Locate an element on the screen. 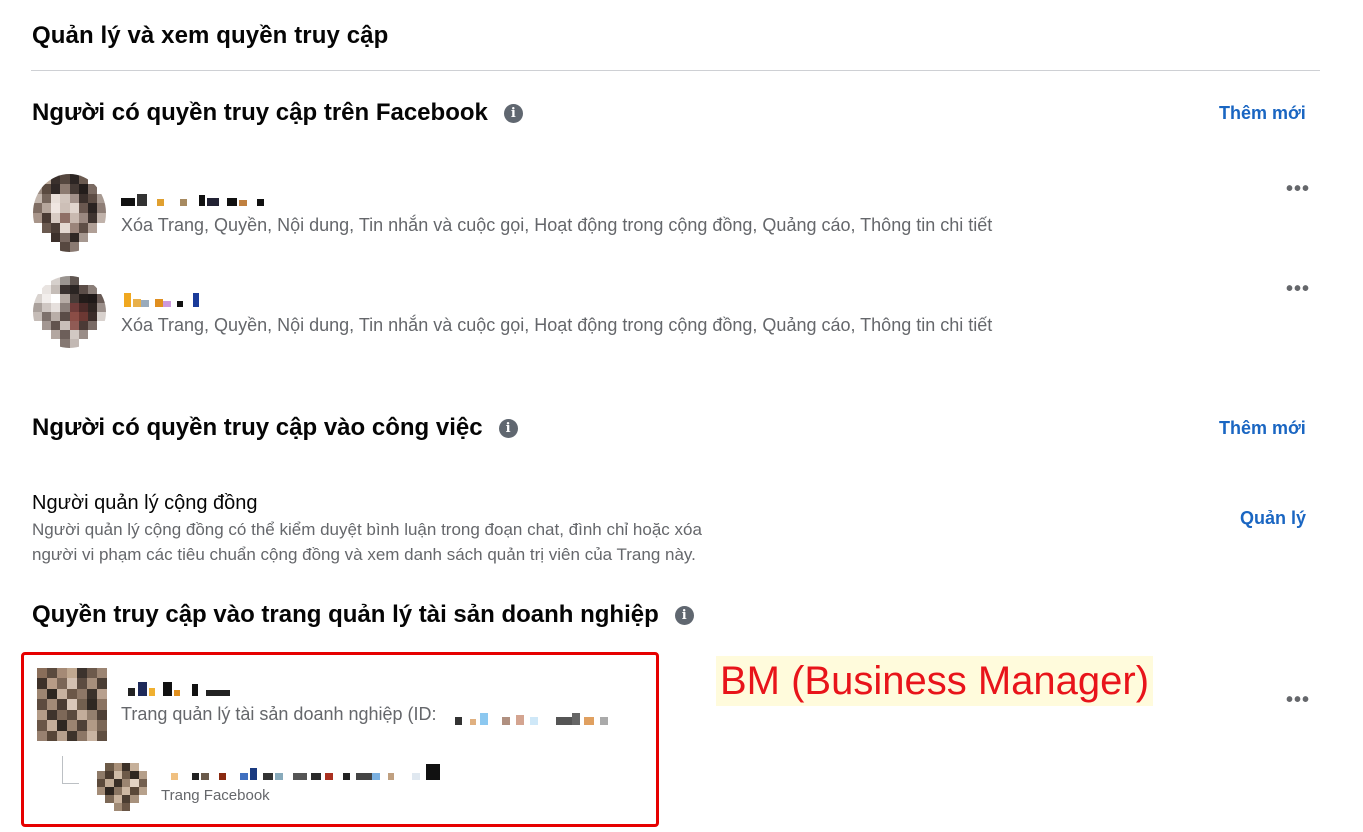 The height and width of the screenshot is (832, 1363). page-subtitle: Trang Facebook is located at coordinates (215, 795).